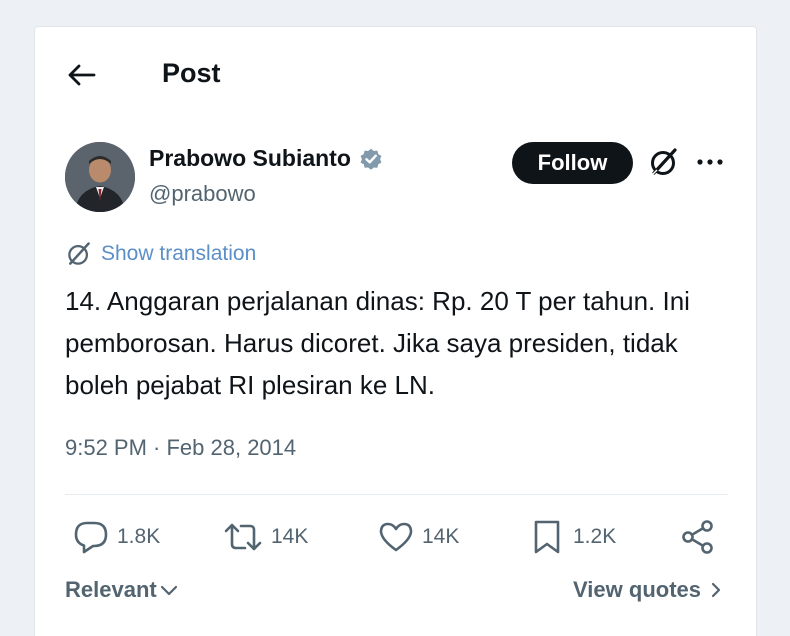 The image size is (790, 636). Describe the element at coordinates (595, 536) in the screenshot. I see `bookmark-count: 1.2K` at that location.